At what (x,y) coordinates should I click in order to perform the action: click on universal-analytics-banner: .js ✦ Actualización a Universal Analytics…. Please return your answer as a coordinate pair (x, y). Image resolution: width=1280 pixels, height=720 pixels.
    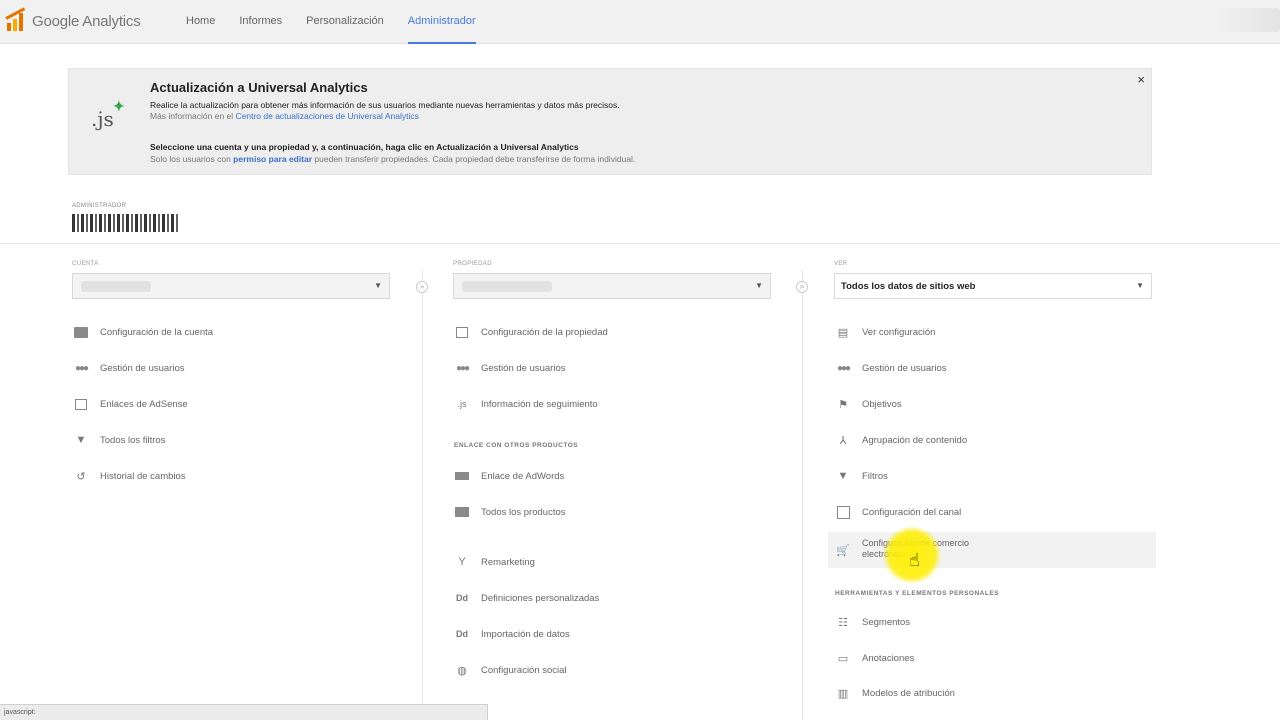
    Looking at the image, I should click on (610, 121).